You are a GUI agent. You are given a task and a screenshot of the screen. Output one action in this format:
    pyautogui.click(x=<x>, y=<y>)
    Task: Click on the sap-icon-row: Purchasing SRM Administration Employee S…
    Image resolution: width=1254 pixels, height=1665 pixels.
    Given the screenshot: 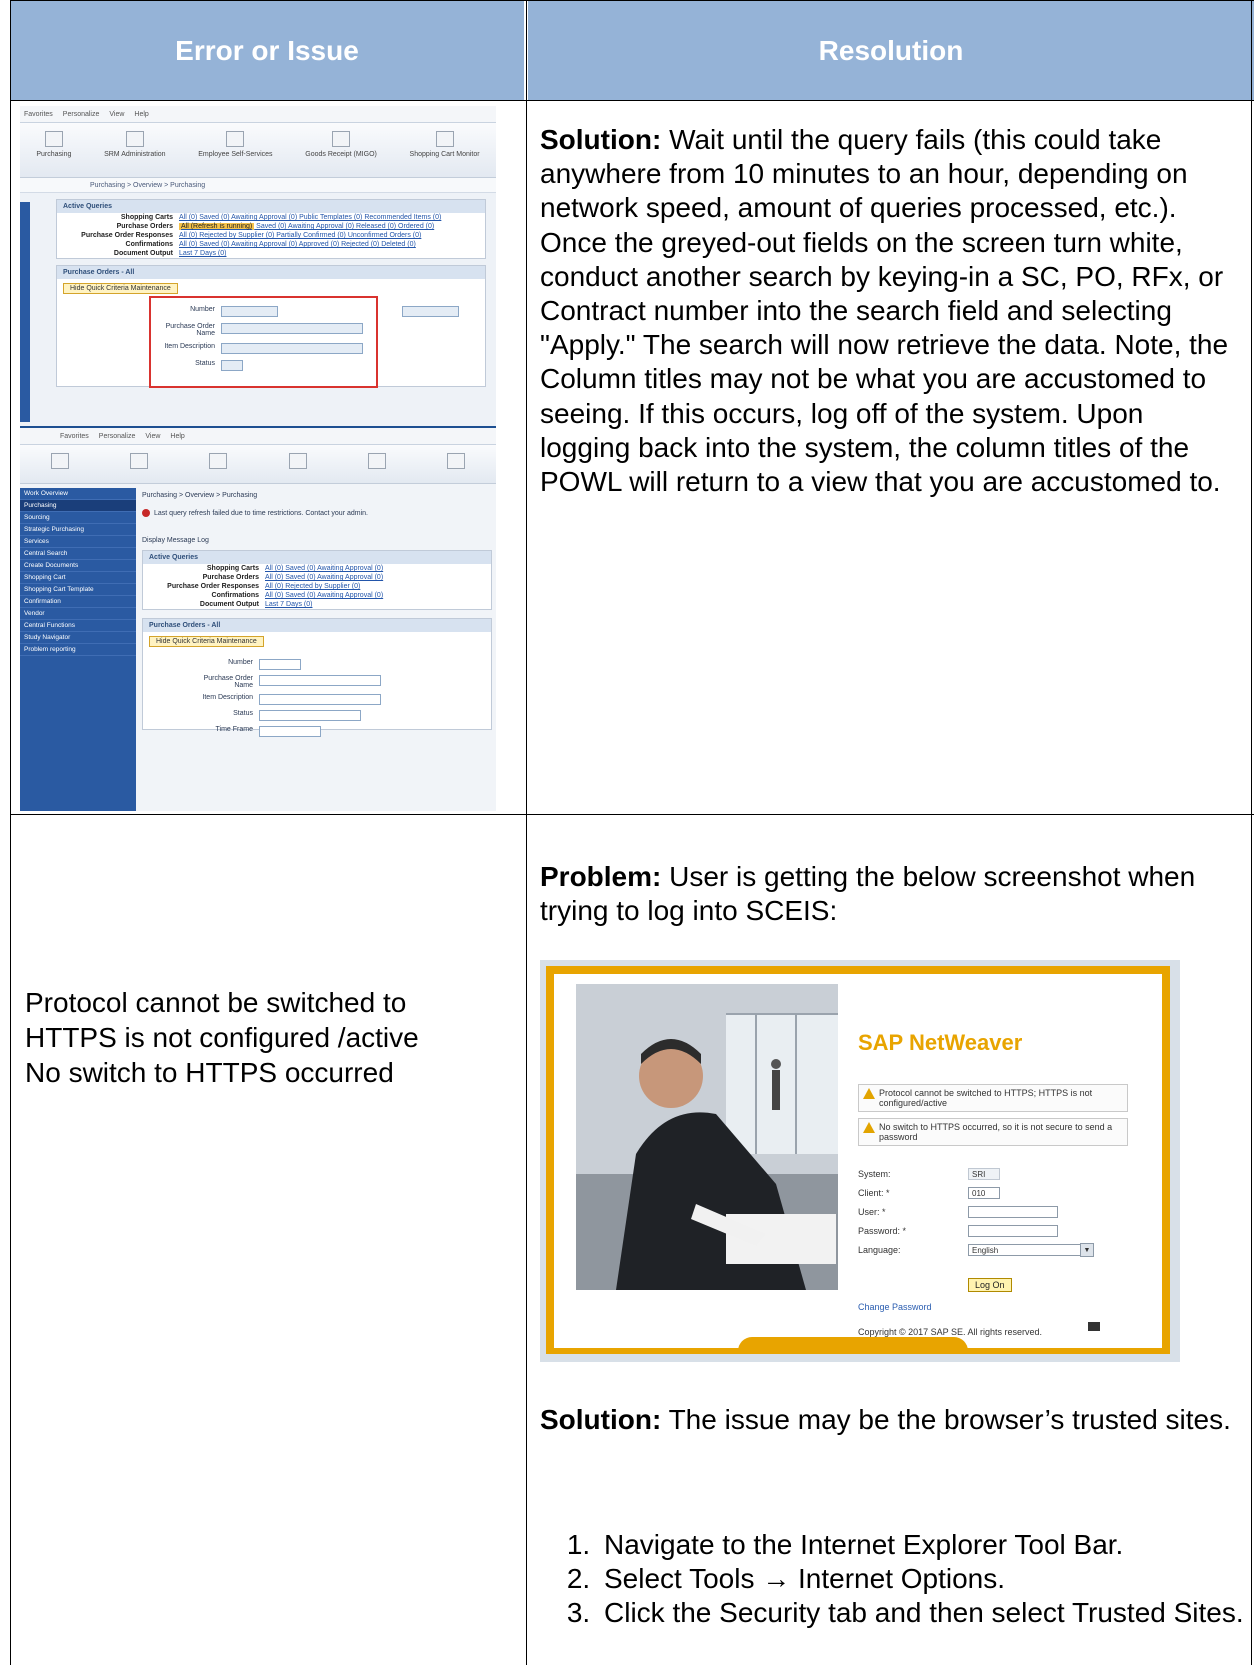 What is the action you would take?
    pyautogui.click(x=258, y=150)
    